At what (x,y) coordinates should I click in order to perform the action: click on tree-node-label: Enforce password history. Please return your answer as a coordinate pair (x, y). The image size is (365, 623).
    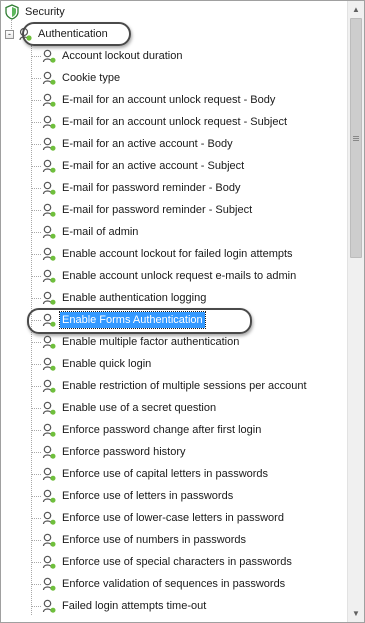
    Looking at the image, I should click on (124, 452).